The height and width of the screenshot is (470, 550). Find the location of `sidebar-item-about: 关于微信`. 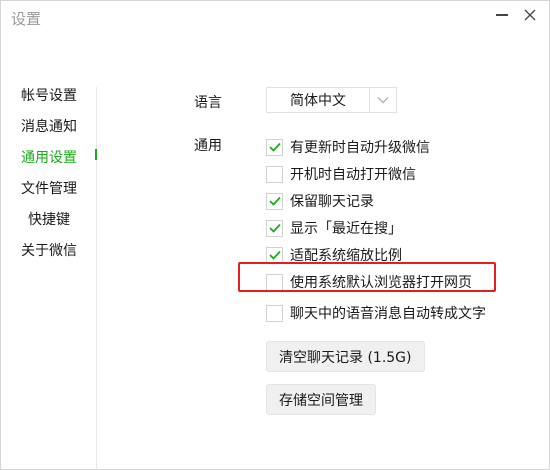

sidebar-item-about: 关于微信 is located at coordinates (49, 250).